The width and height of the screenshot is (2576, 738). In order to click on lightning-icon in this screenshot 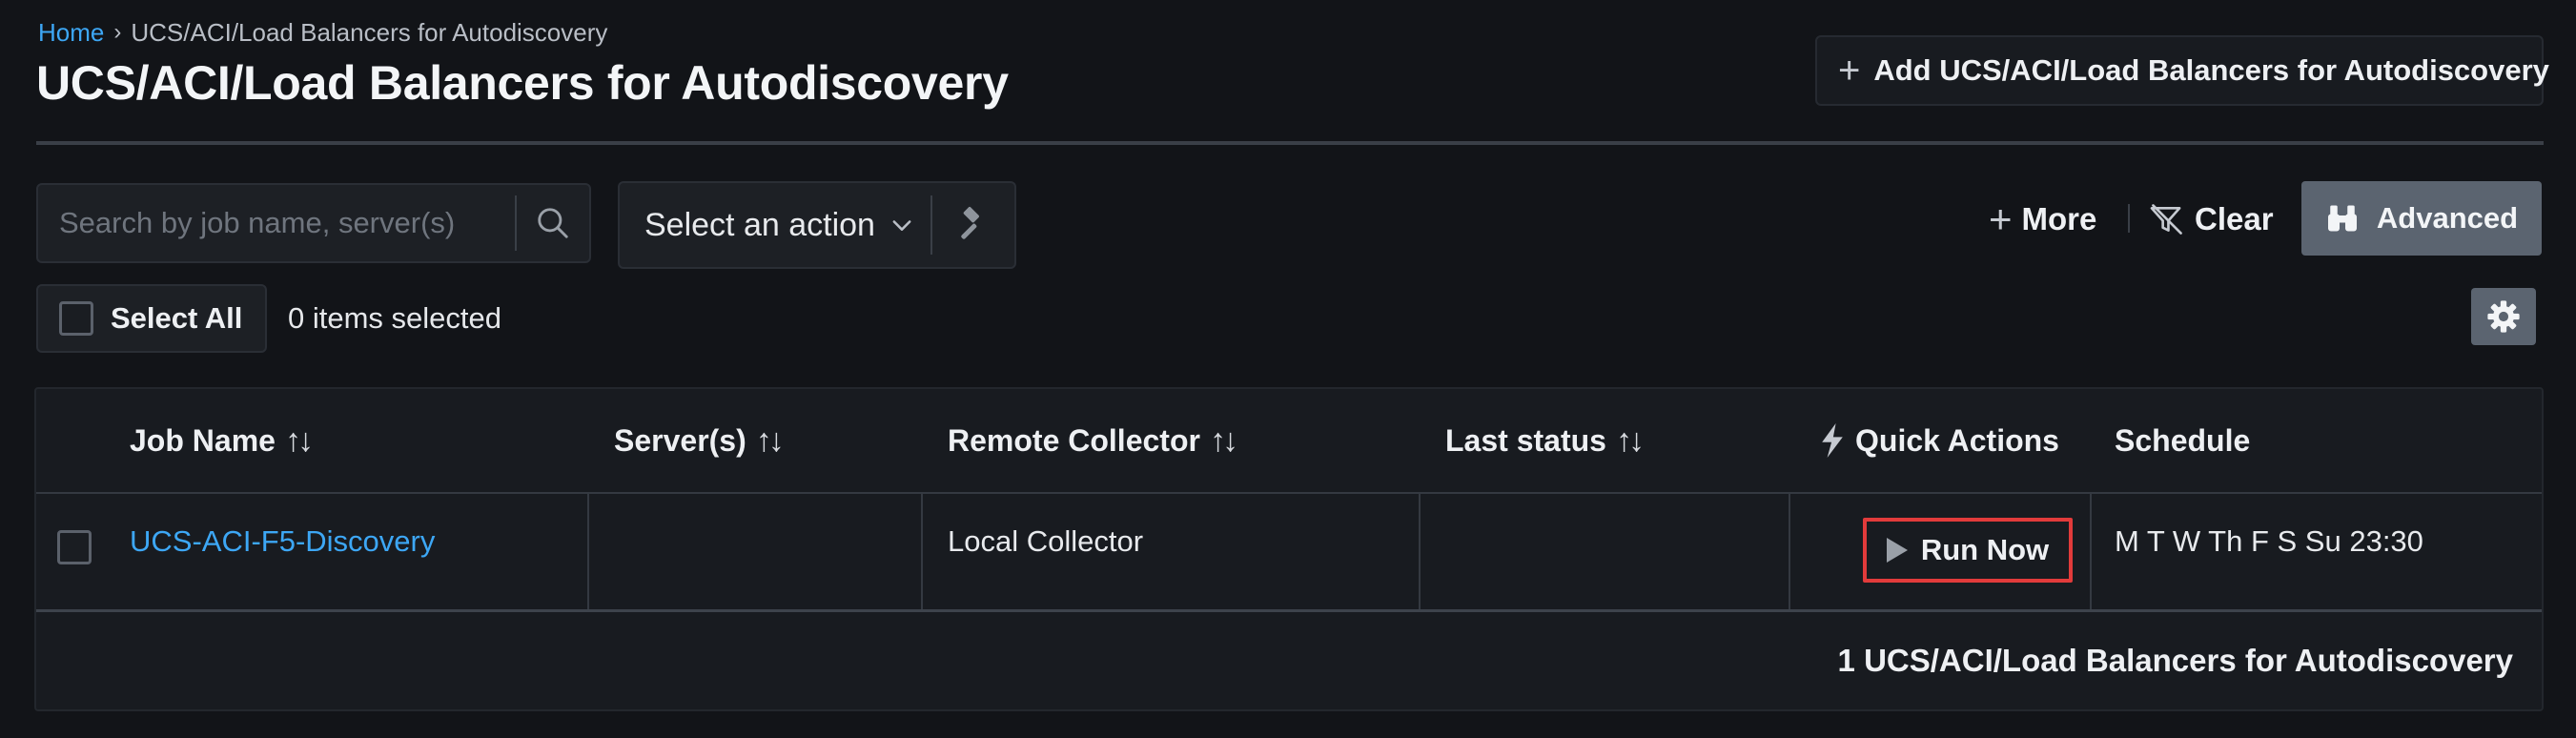, I will do `click(1832, 440)`.